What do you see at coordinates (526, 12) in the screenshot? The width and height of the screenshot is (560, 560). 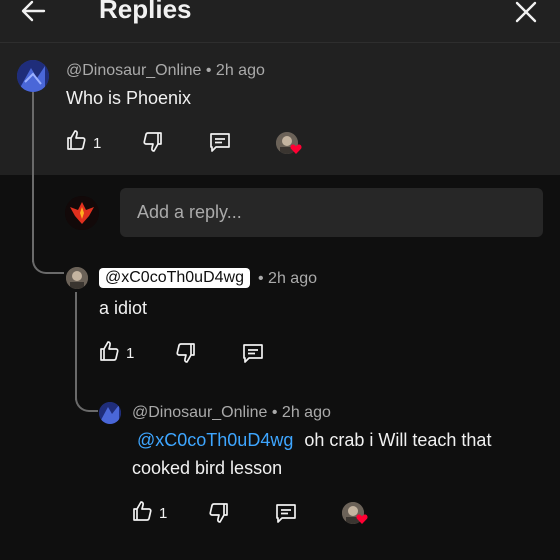 I see `close-icon` at bounding box center [526, 12].